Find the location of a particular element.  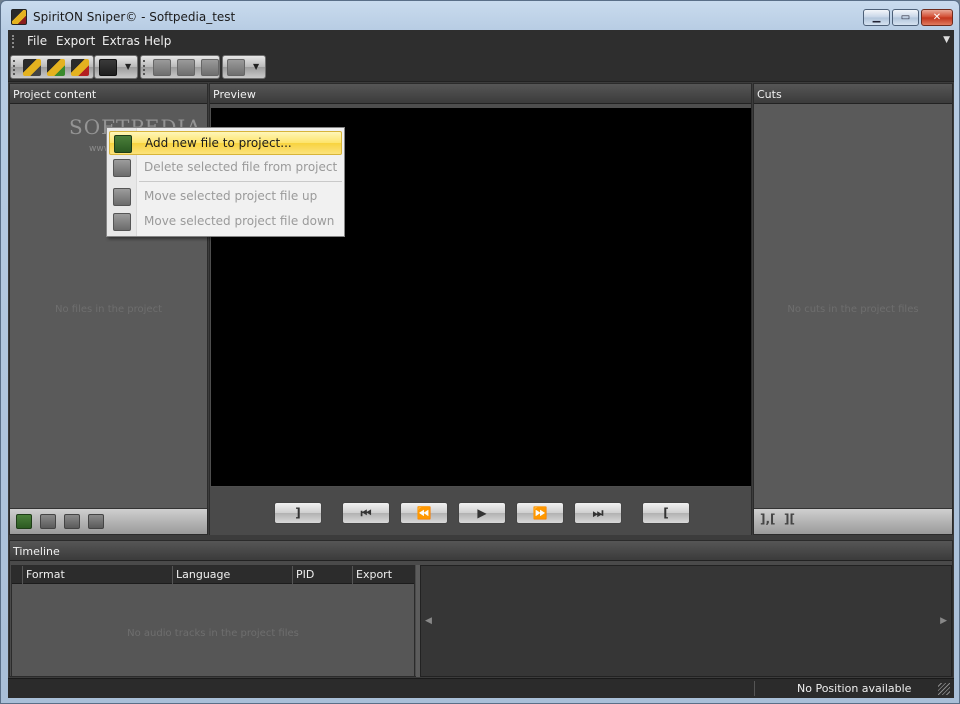

table-header: Format Language PID Export is located at coordinates (213, 575).